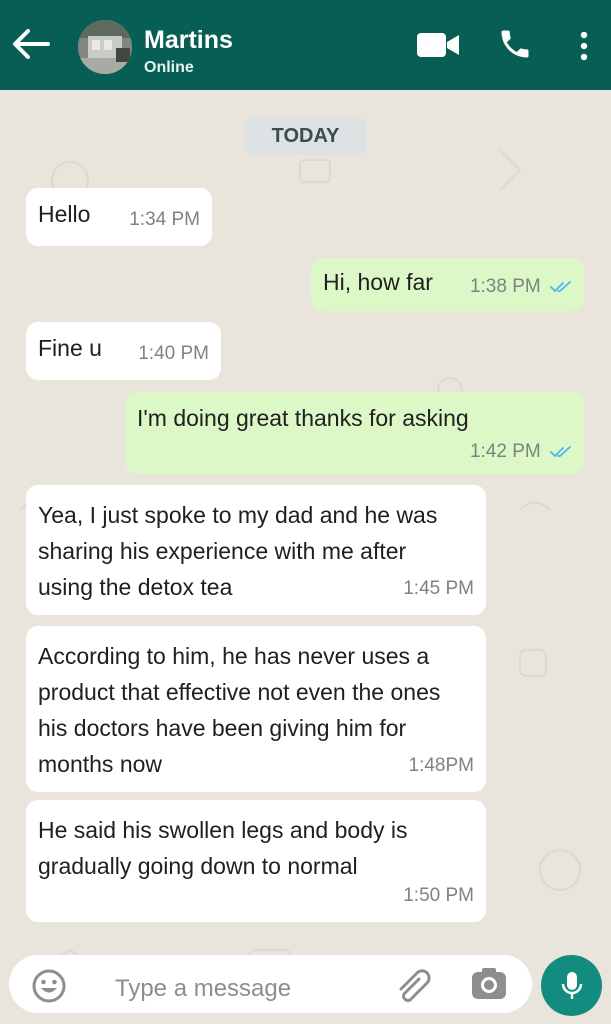  Describe the element at coordinates (173, 353) in the screenshot. I see `message-time: 1:40 PM` at that location.